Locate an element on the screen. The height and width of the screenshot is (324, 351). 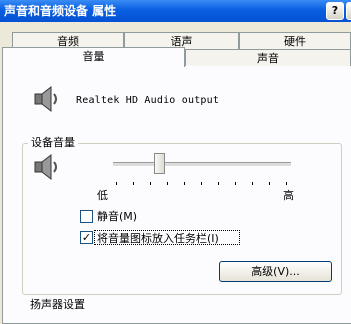
help-button: ? is located at coordinates (335, 11).